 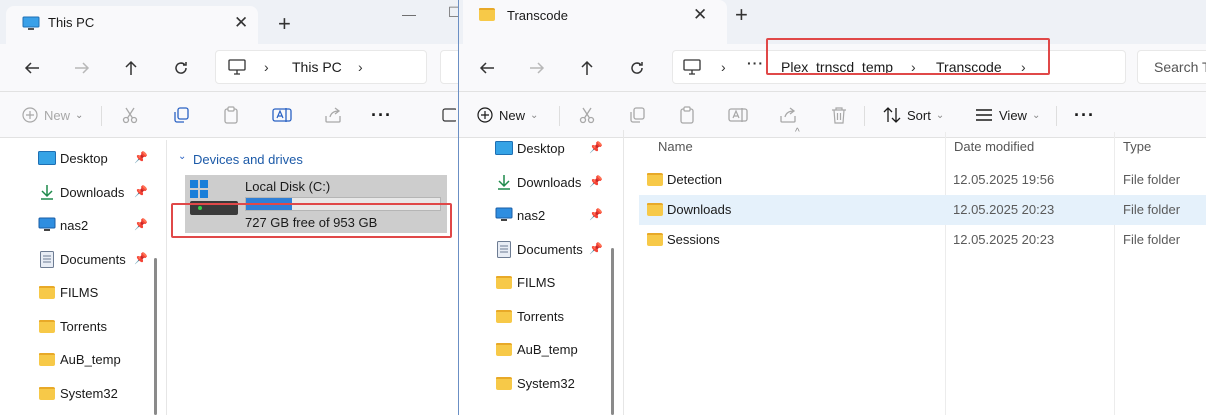 I want to click on details-pane-icon, so click(x=449, y=115).